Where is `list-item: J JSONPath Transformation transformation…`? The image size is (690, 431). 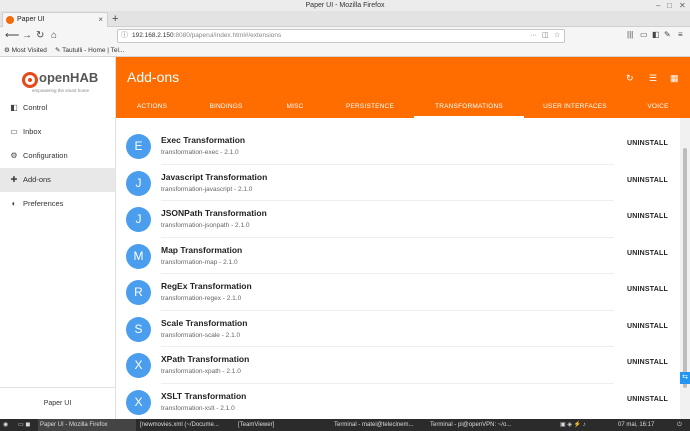
list-item: J JSONPath Transformation transformation… is located at coordinates (396, 219).